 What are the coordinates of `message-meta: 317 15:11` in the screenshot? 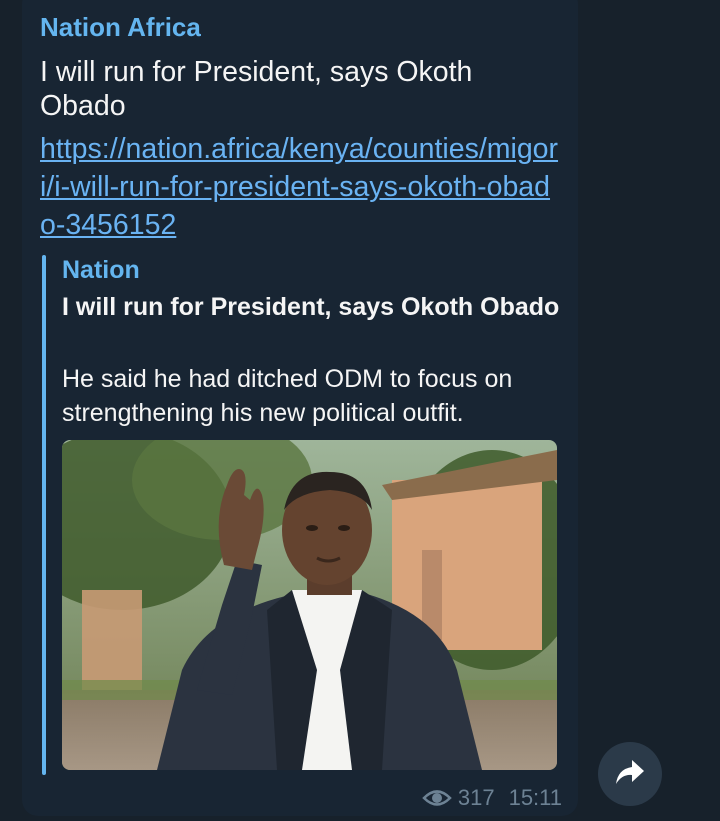 It's located at (492, 798).